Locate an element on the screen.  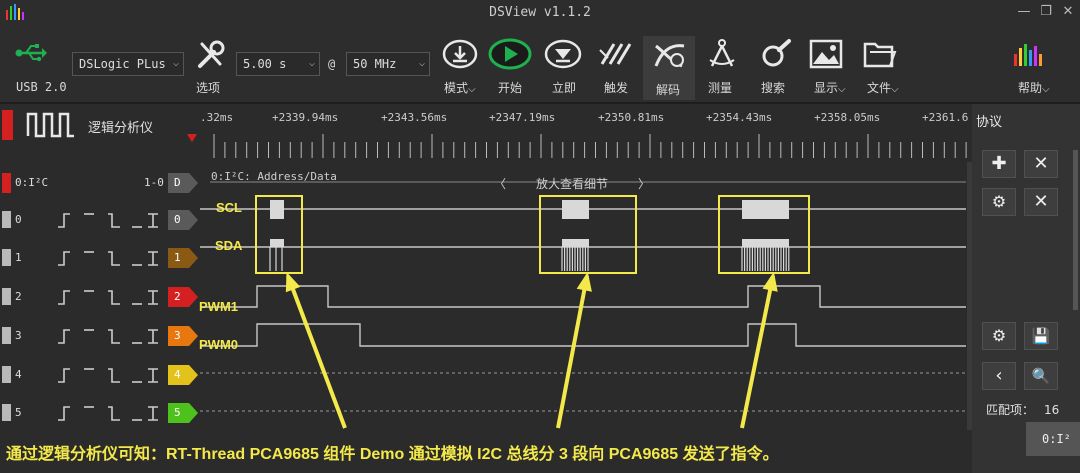
arrow-1-head is located at coordinates (293, 282).